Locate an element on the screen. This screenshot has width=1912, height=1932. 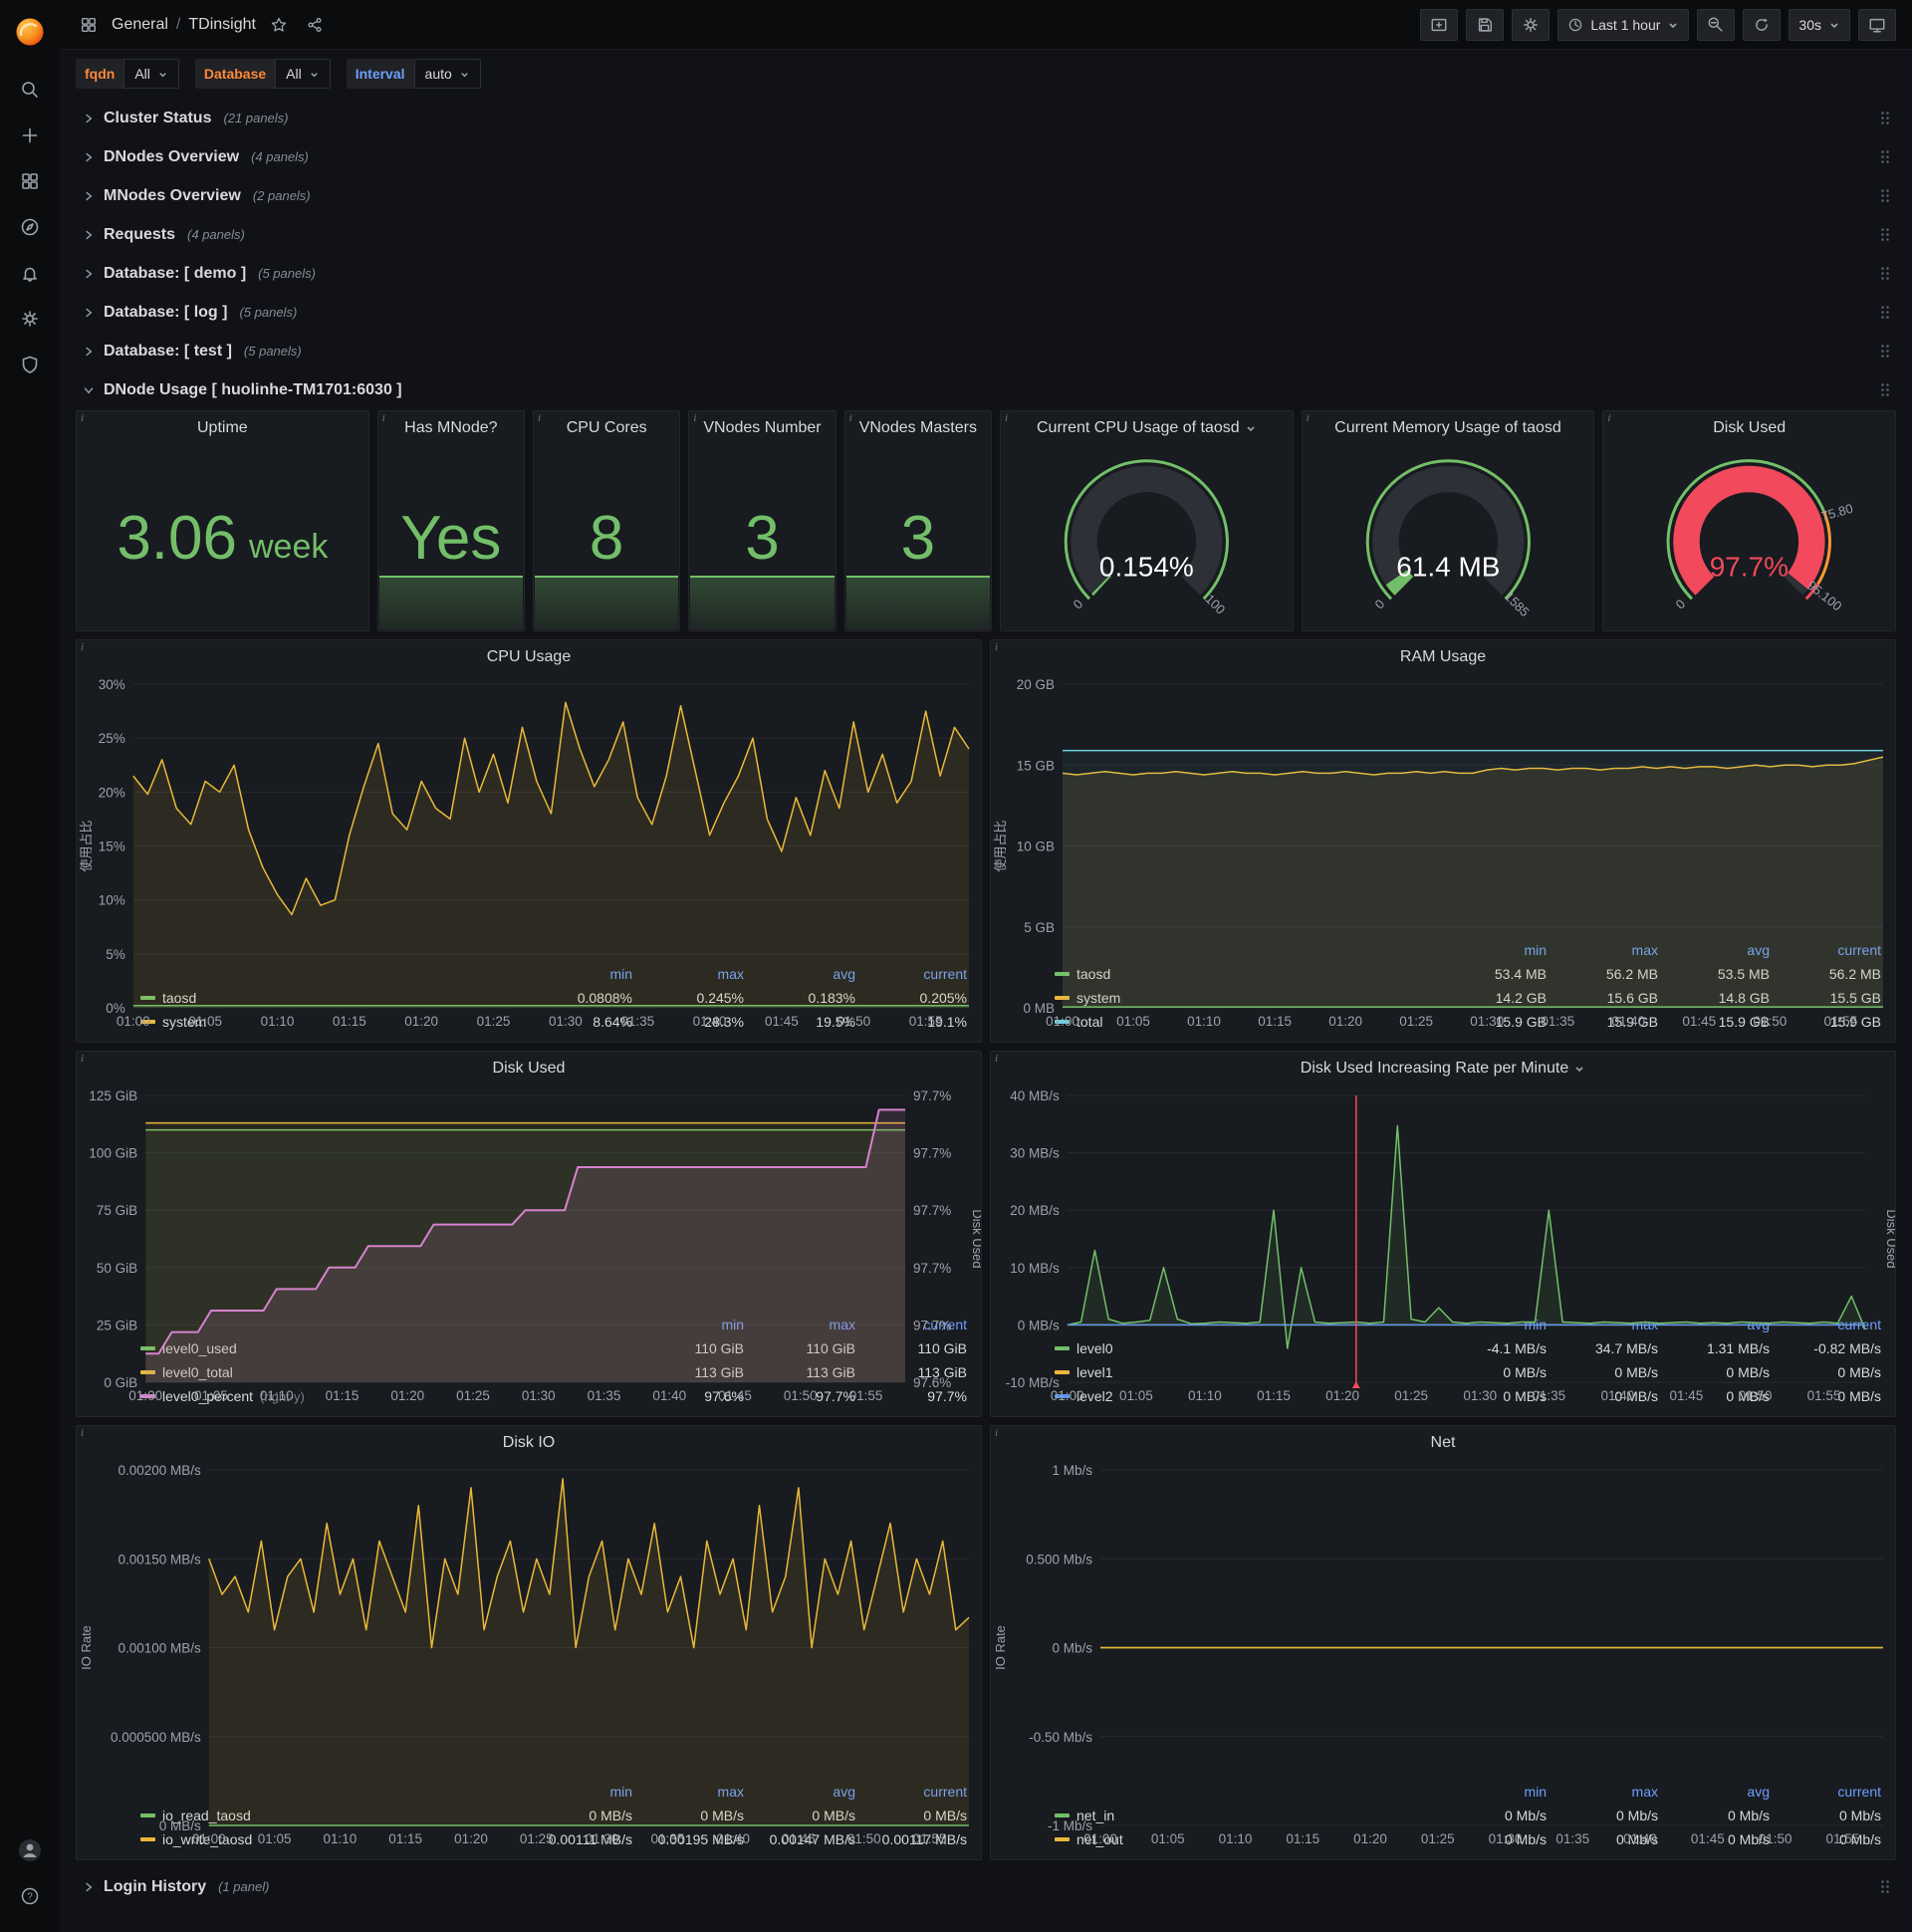
row-database-log: Database: [ log ] (5 panels) is located at coordinates (986, 313).